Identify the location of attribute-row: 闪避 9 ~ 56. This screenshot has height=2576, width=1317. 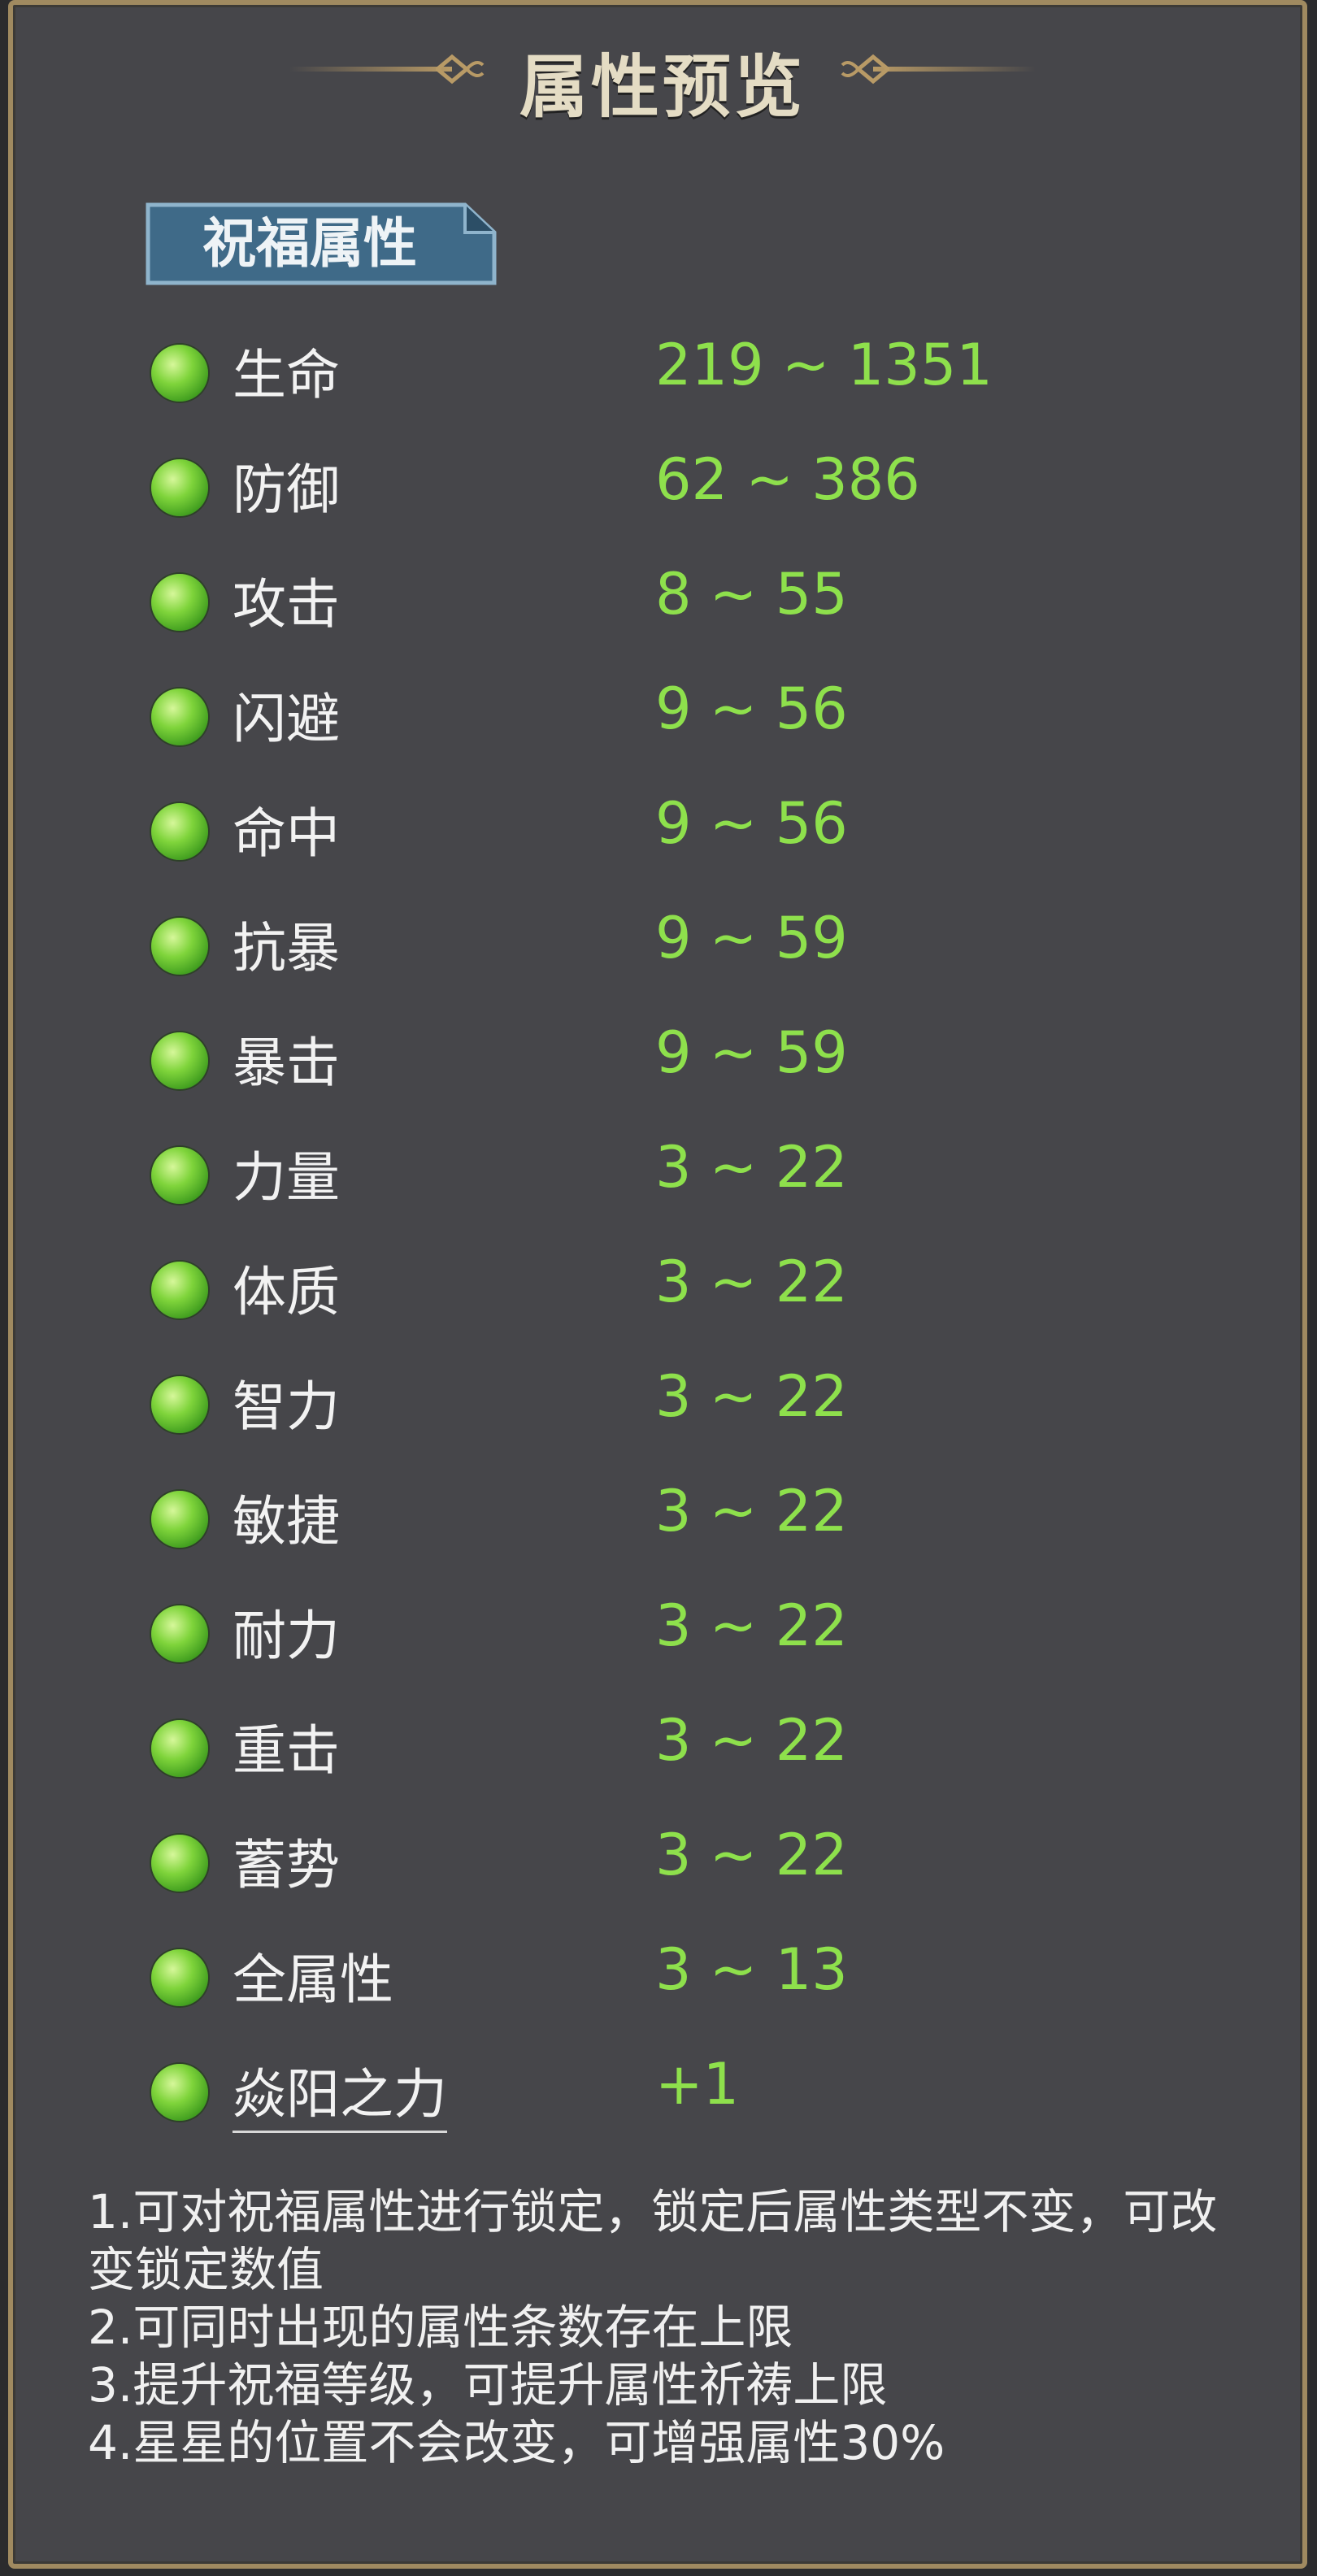
(680, 716).